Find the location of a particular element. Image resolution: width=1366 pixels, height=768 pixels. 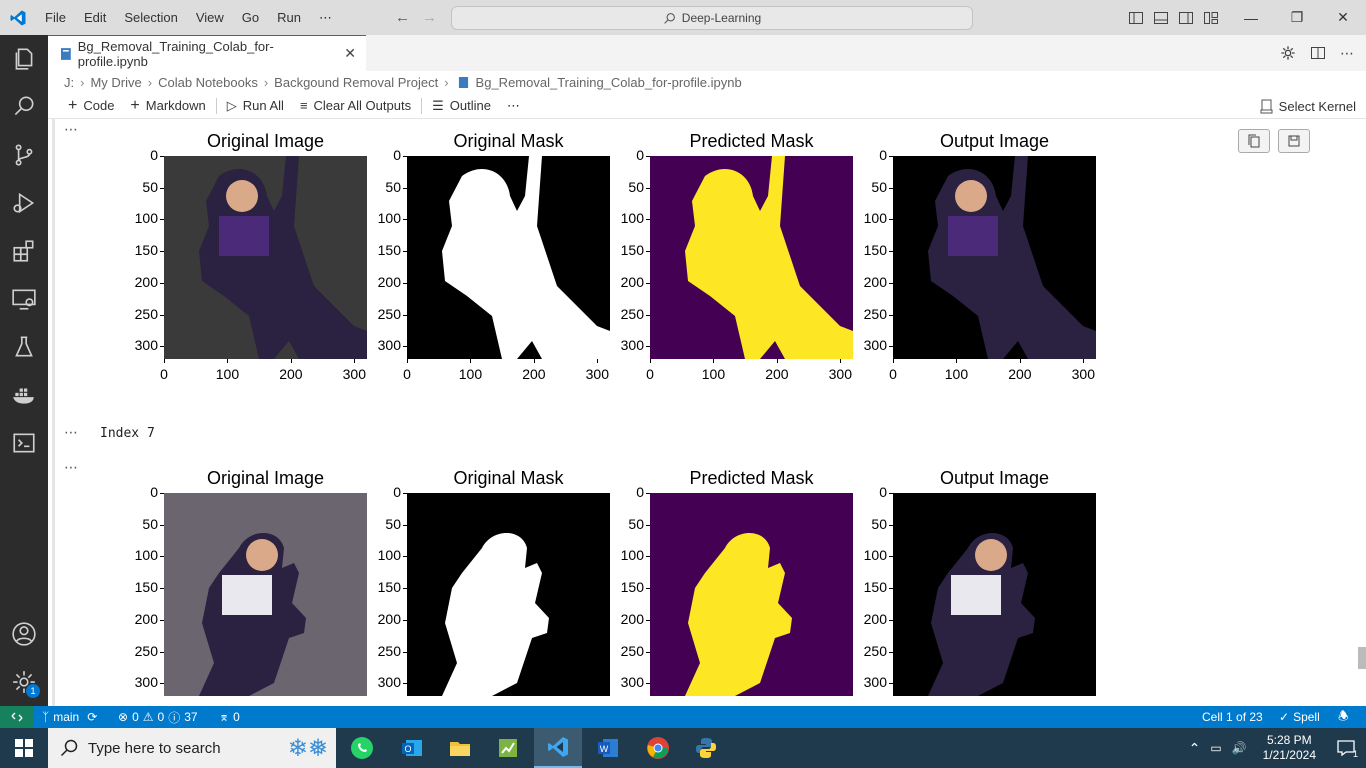

customize-layout-icon is located at coordinates (1211, 18).